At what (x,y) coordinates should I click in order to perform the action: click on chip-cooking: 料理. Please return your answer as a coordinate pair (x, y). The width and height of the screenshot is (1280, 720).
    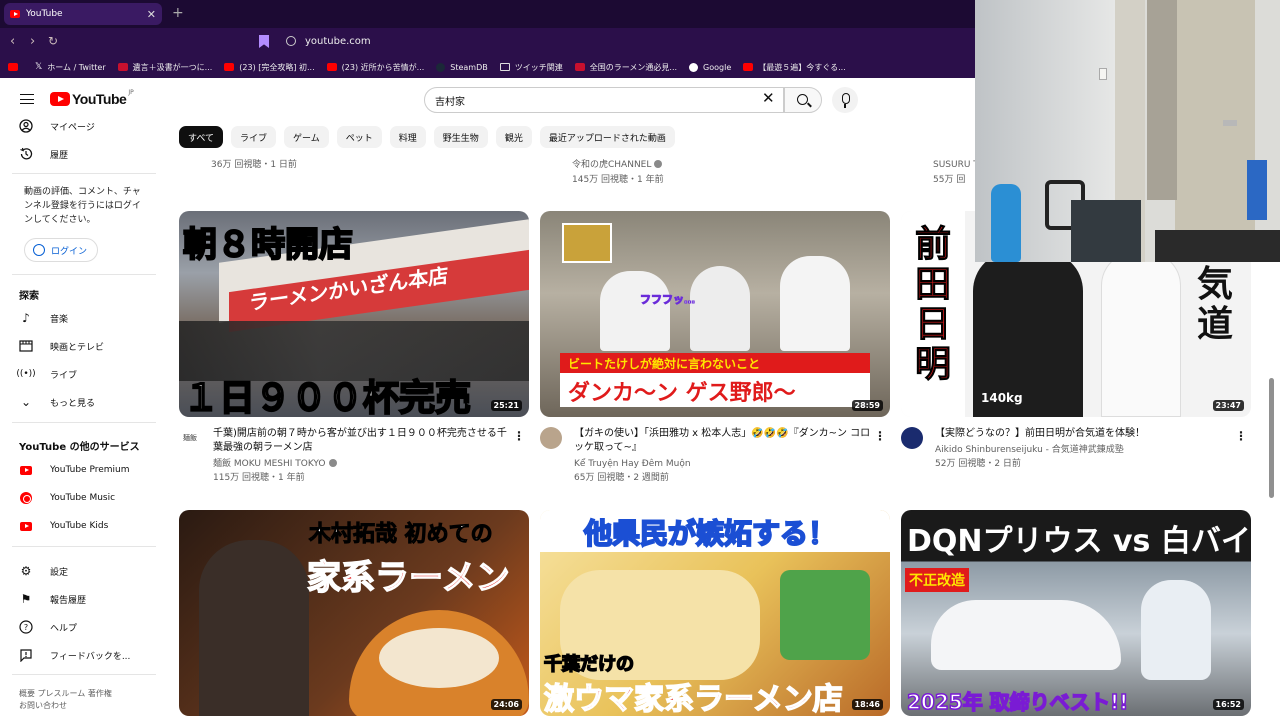
    Looking at the image, I should click on (407, 137).